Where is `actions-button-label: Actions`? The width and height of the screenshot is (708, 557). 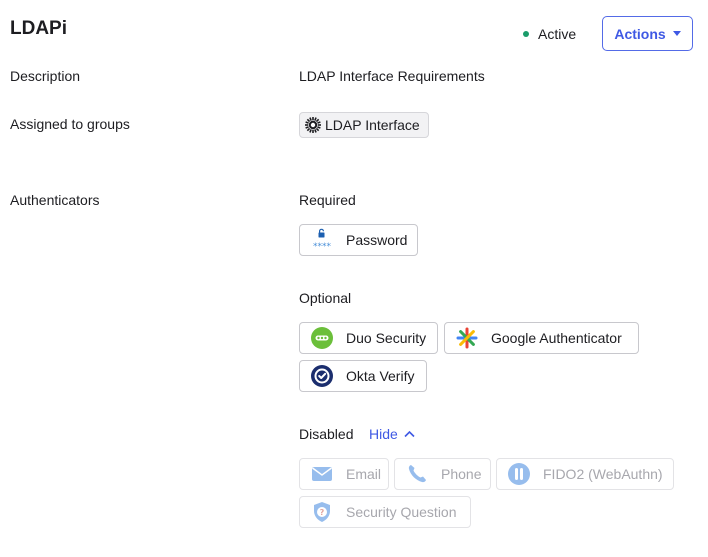 actions-button-label: Actions is located at coordinates (640, 33).